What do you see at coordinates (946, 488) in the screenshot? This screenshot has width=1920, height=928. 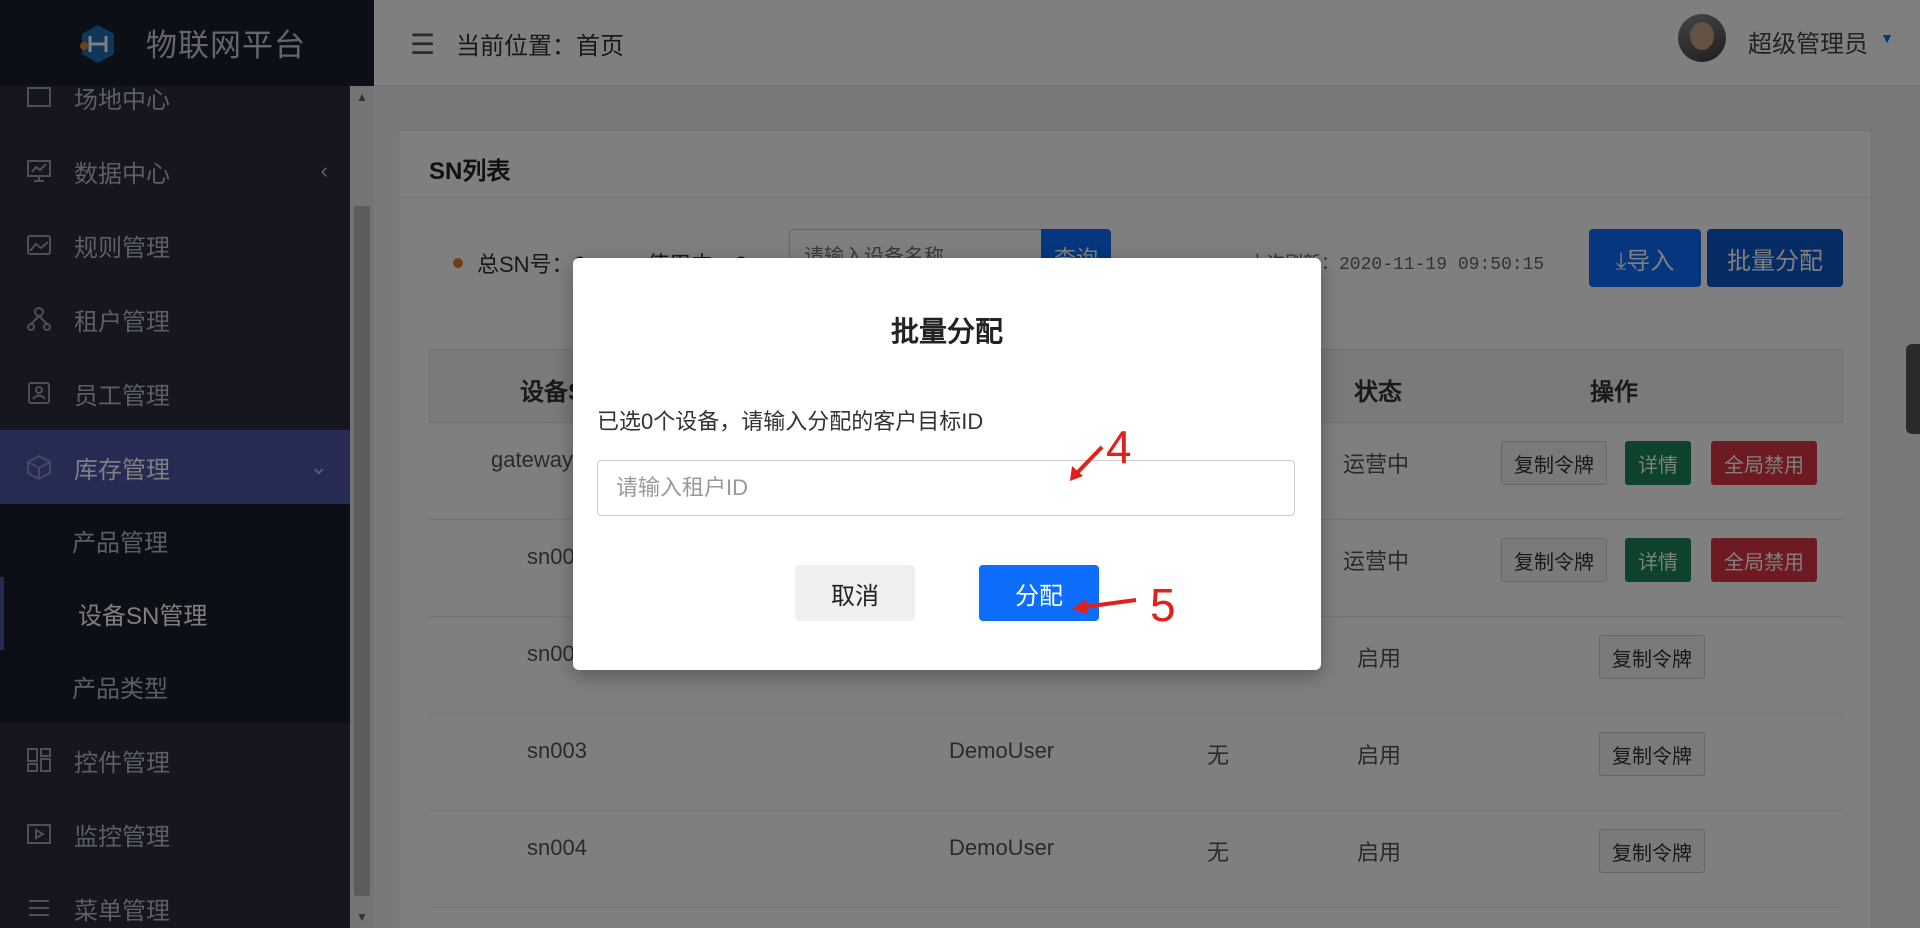 I see `tenant-id-input` at bounding box center [946, 488].